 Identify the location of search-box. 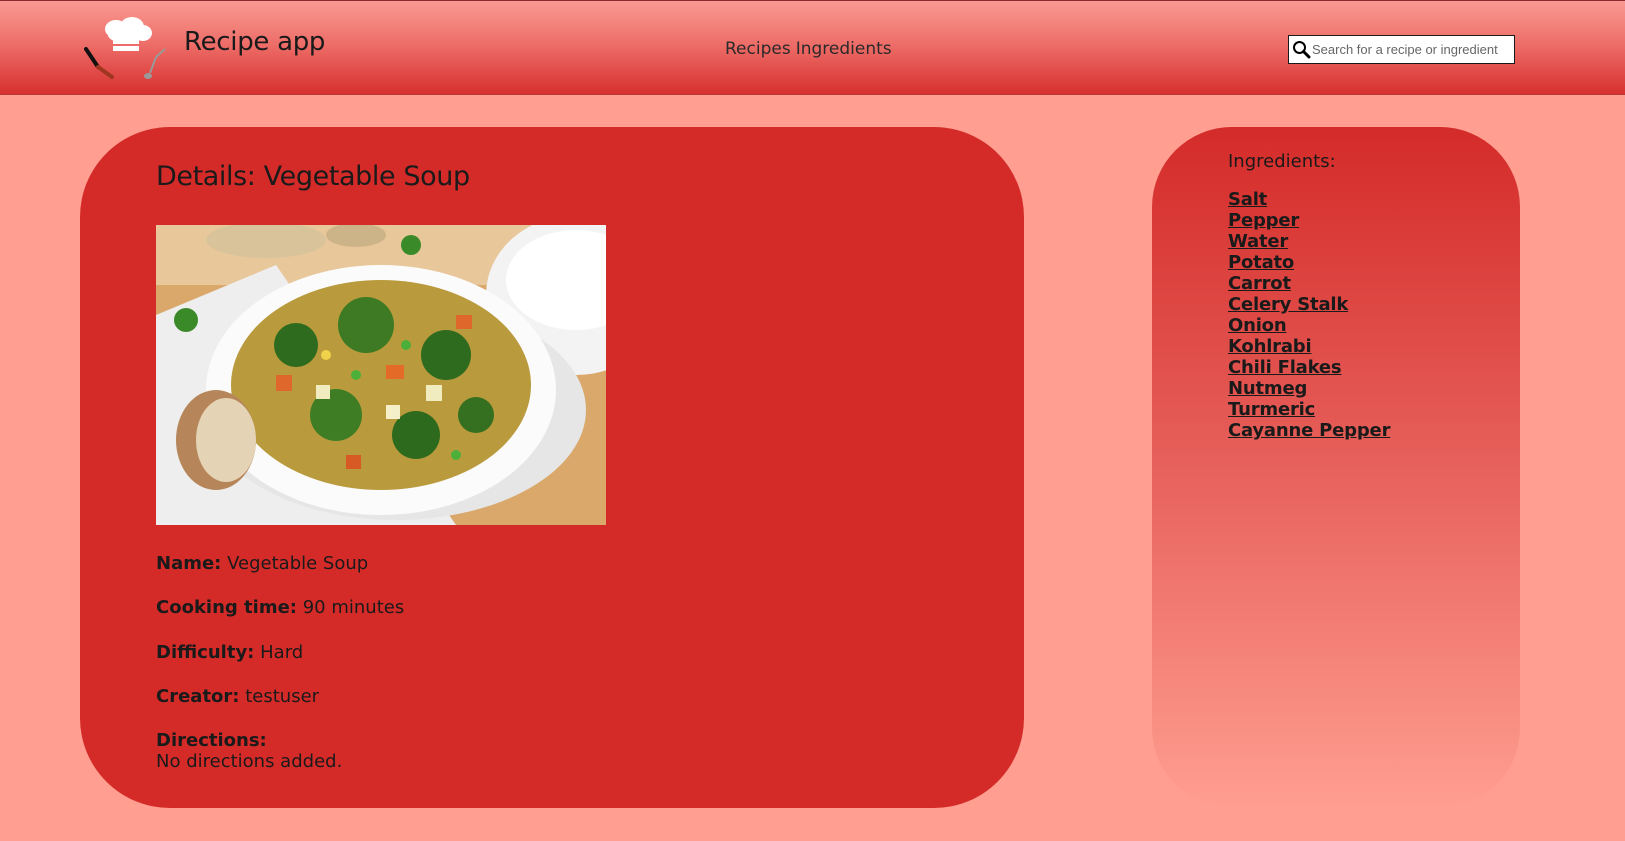
(1401, 49).